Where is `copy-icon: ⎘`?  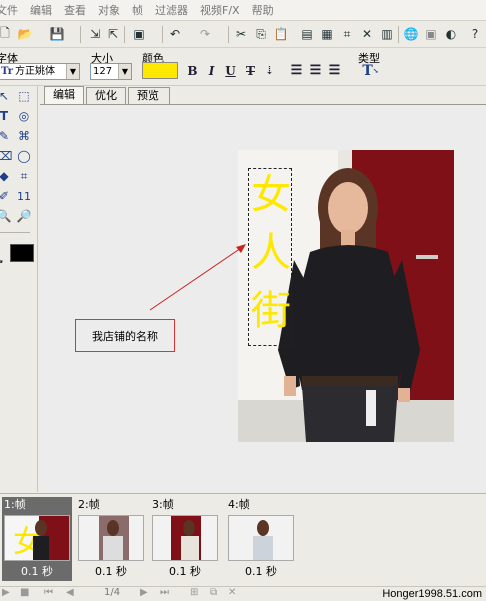 copy-icon: ⎘ is located at coordinates (261, 34).